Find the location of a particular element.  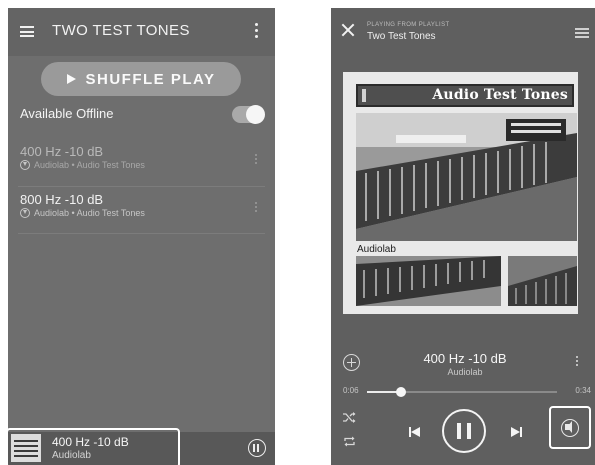

shuffle-play-label: SHUFFLE PLAY is located at coordinates (150, 79).